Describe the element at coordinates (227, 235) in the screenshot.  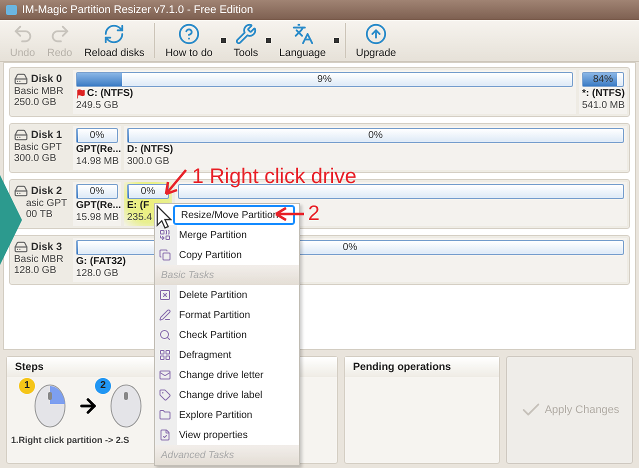
I see `menu-item: Merge Partition` at that location.